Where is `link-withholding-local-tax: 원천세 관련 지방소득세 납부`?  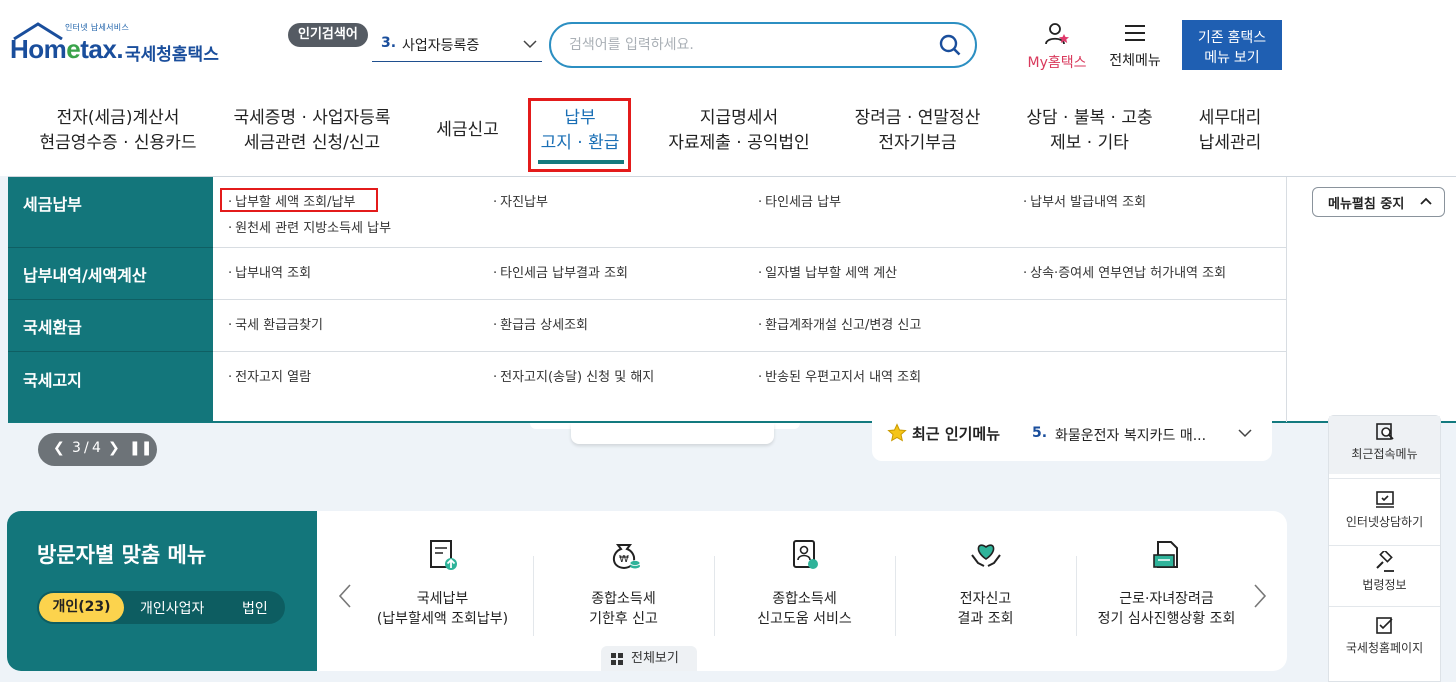 link-withholding-local-tax: 원천세 관련 지방소득세 납부 is located at coordinates (309, 226).